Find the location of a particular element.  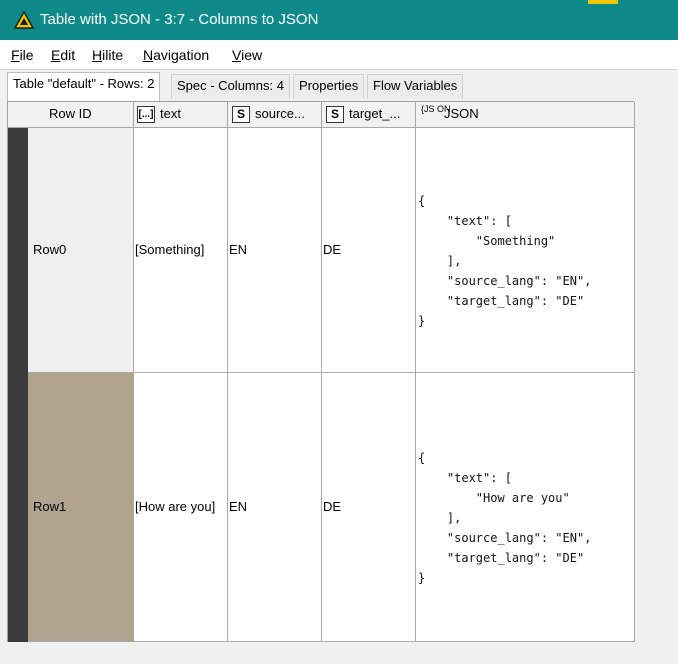

title-bar: Table with JSON - 3:7 - Columns to JSON is located at coordinates (339, 20).